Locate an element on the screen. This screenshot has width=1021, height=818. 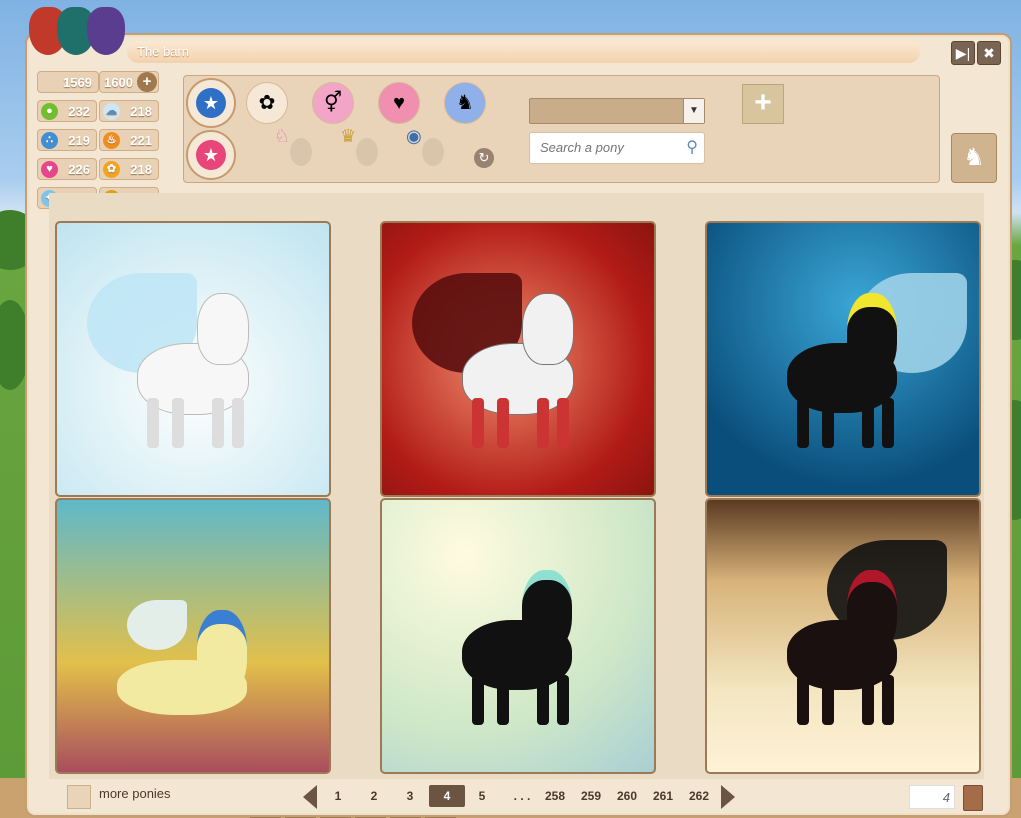
filter-colors-button: ✿ is located at coordinates (267, 103).